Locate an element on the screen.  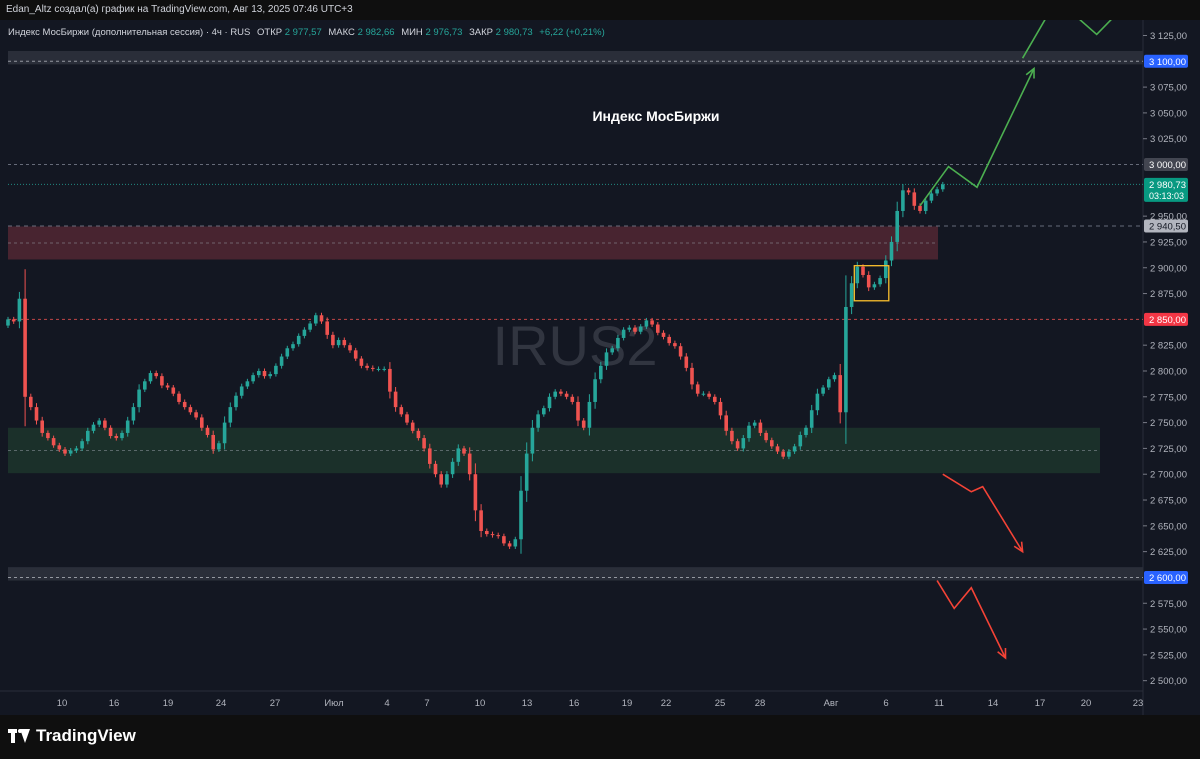
price-label-light: 2 940,50 is located at coordinates (1166, 226).